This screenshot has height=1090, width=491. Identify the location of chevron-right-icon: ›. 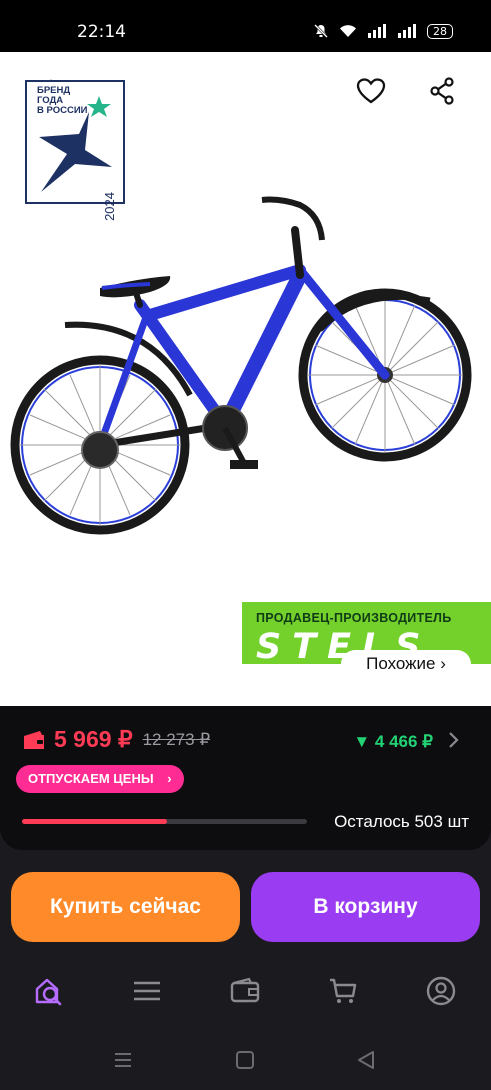
(169, 778).